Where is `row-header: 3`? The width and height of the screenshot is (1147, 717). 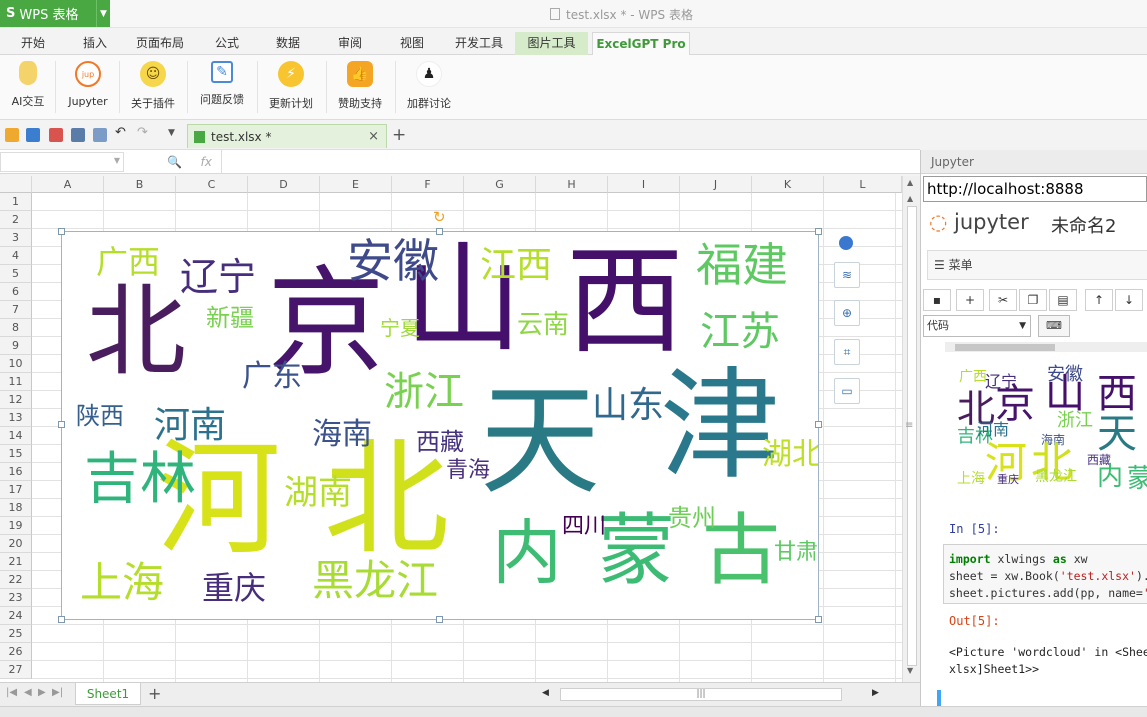
row-header: 3 is located at coordinates (16, 238).